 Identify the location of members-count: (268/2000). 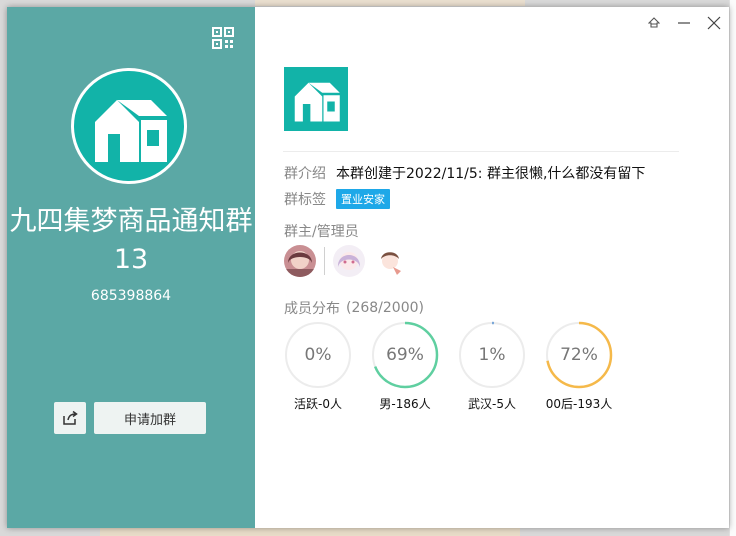
(385, 308).